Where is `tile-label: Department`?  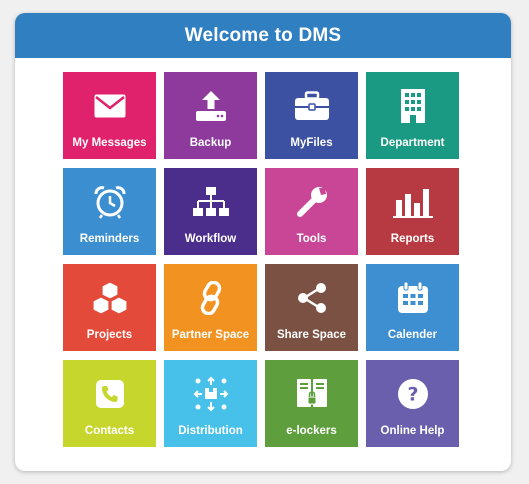
tile-label: Department is located at coordinates (412, 143).